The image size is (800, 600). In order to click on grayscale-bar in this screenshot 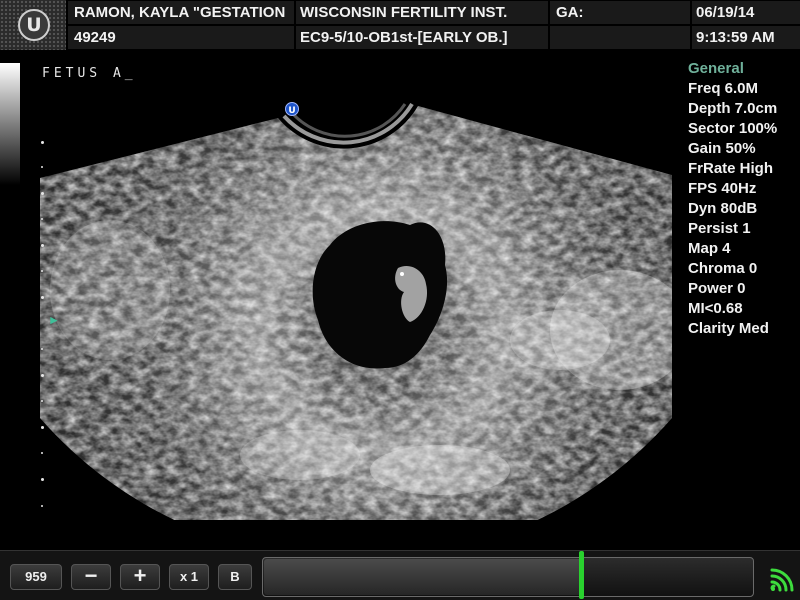, I will do `click(10, 124)`.